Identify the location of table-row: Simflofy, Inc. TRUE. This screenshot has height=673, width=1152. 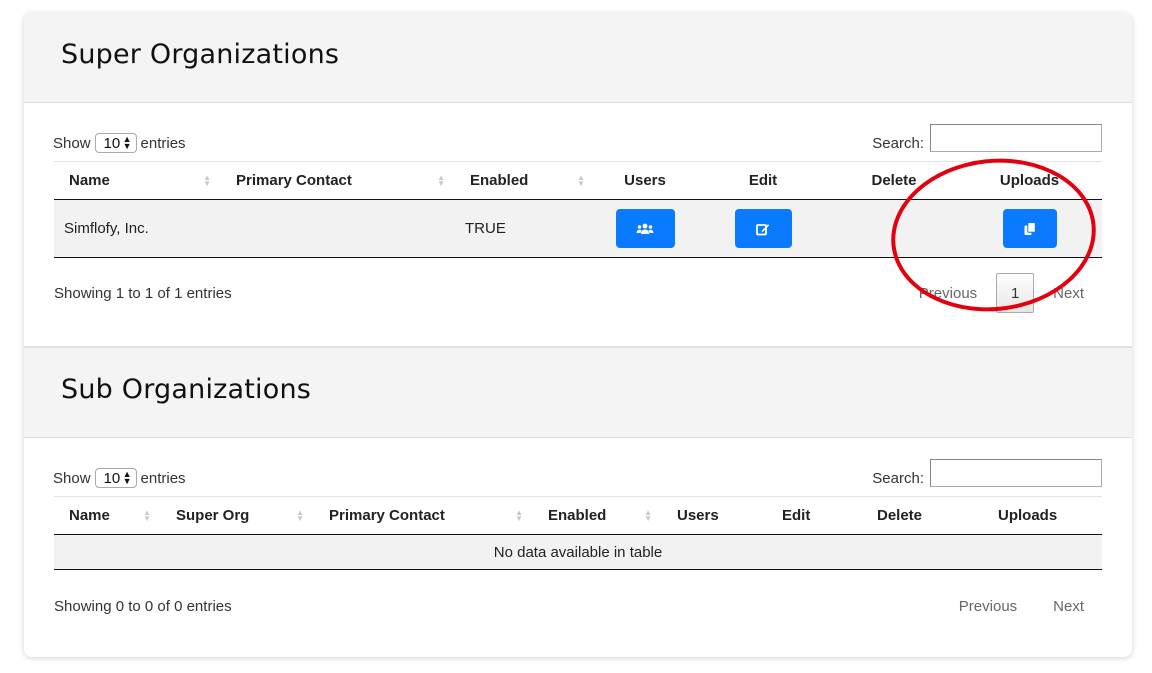
(578, 228).